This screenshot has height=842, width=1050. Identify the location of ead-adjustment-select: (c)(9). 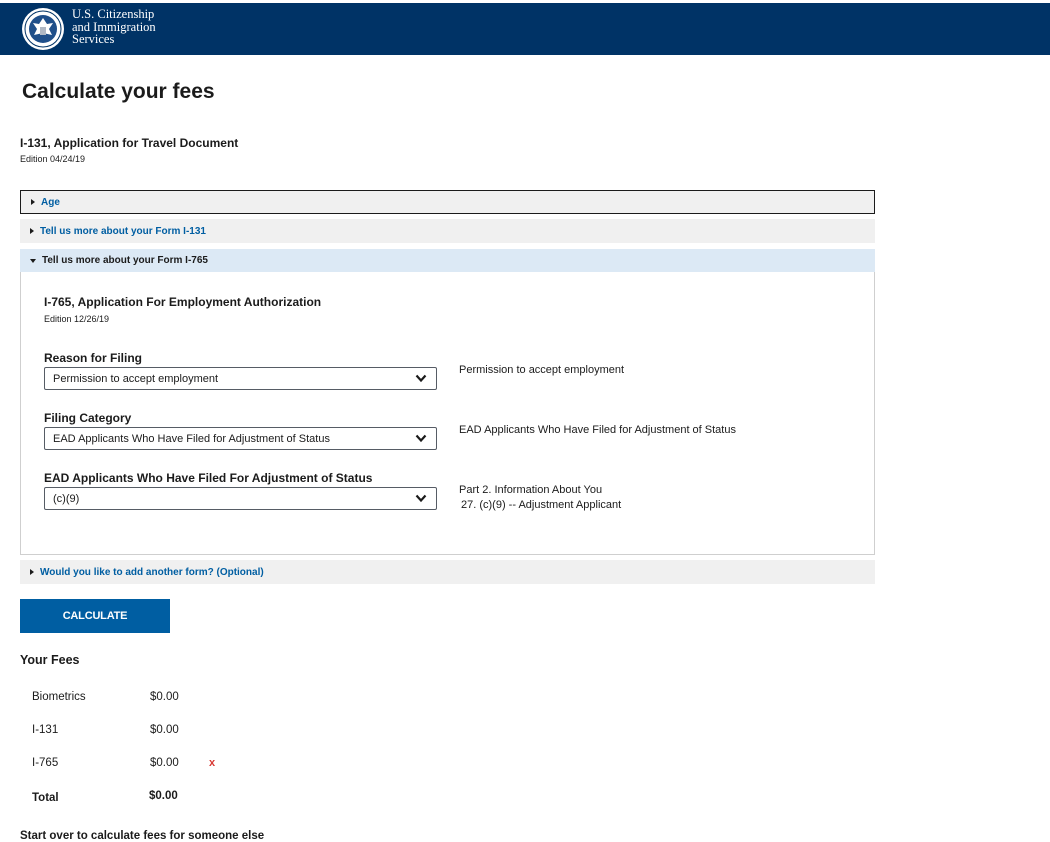
(240, 498).